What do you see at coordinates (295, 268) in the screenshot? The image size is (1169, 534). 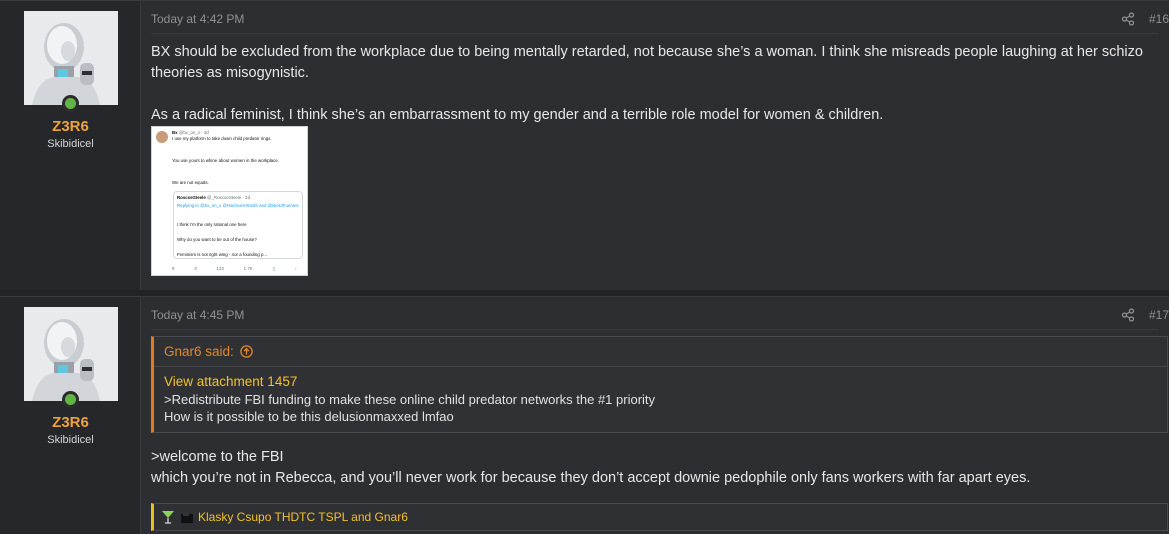 I see `share-icon: ↑` at bounding box center [295, 268].